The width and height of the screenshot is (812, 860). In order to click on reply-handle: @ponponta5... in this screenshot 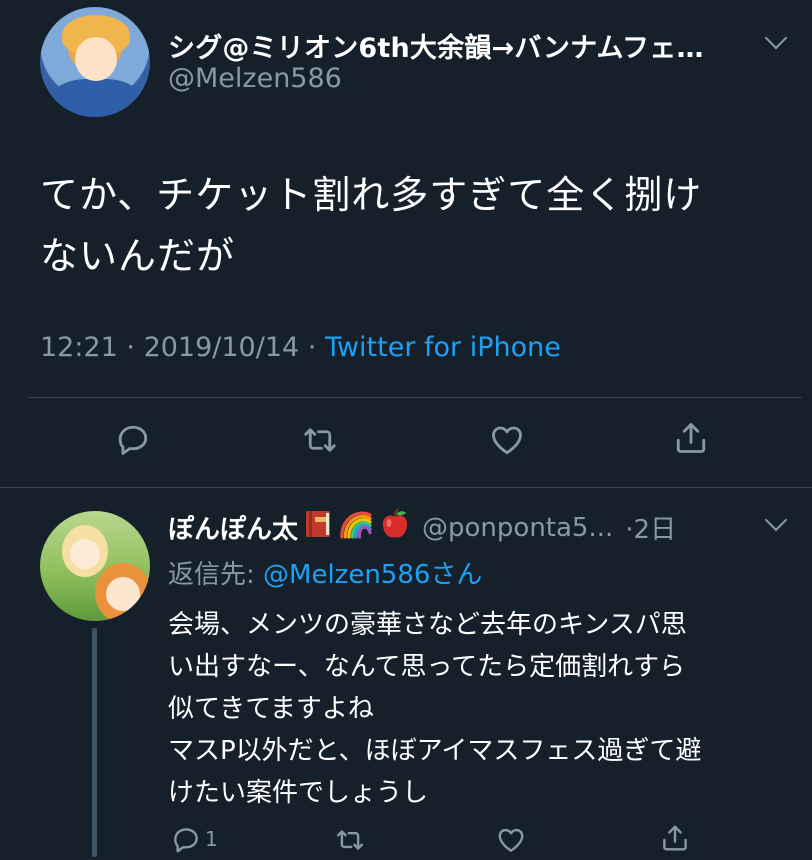, I will do `click(517, 528)`.